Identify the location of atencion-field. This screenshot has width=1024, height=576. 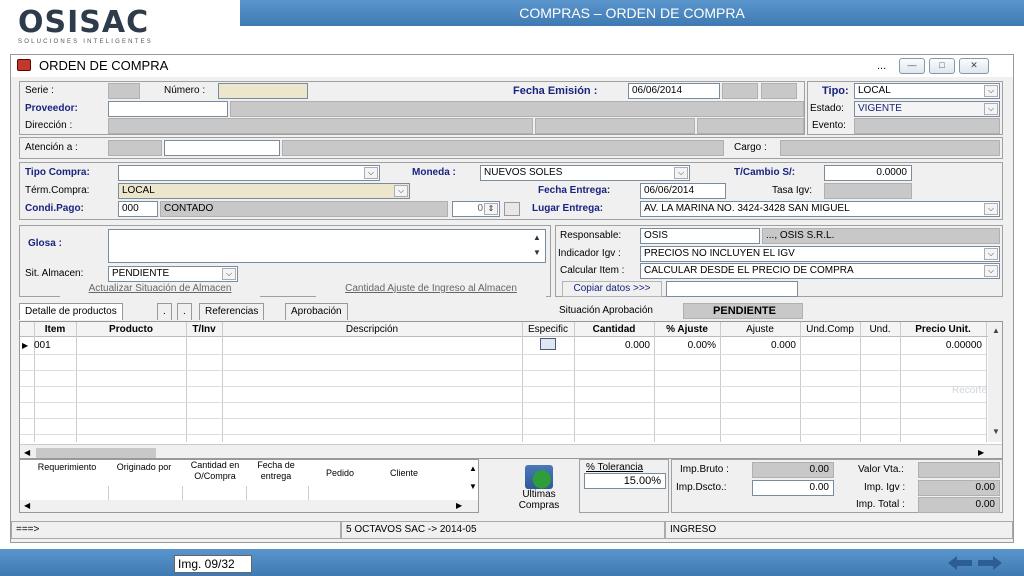
(222, 148).